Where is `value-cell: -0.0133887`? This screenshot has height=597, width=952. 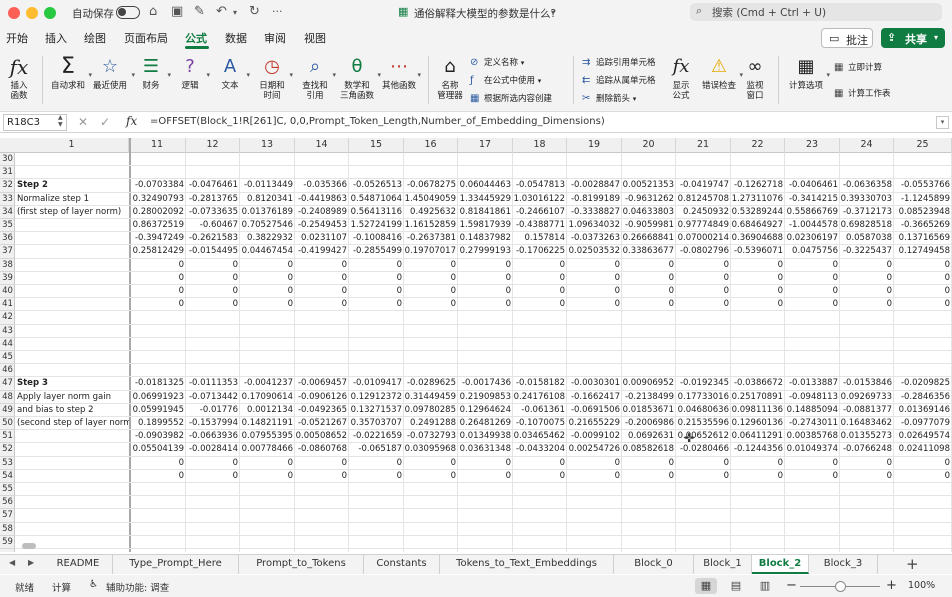
value-cell: -0.0133887 is located at coordinates (812, 383).